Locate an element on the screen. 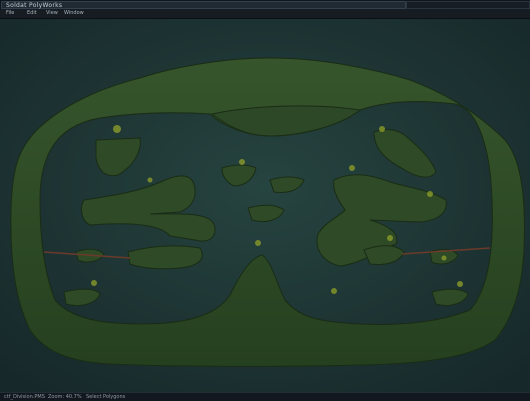 Image resolution: width=530 pixels, height=401 pixels. menu-file: File is located at coordinates (10, 13).